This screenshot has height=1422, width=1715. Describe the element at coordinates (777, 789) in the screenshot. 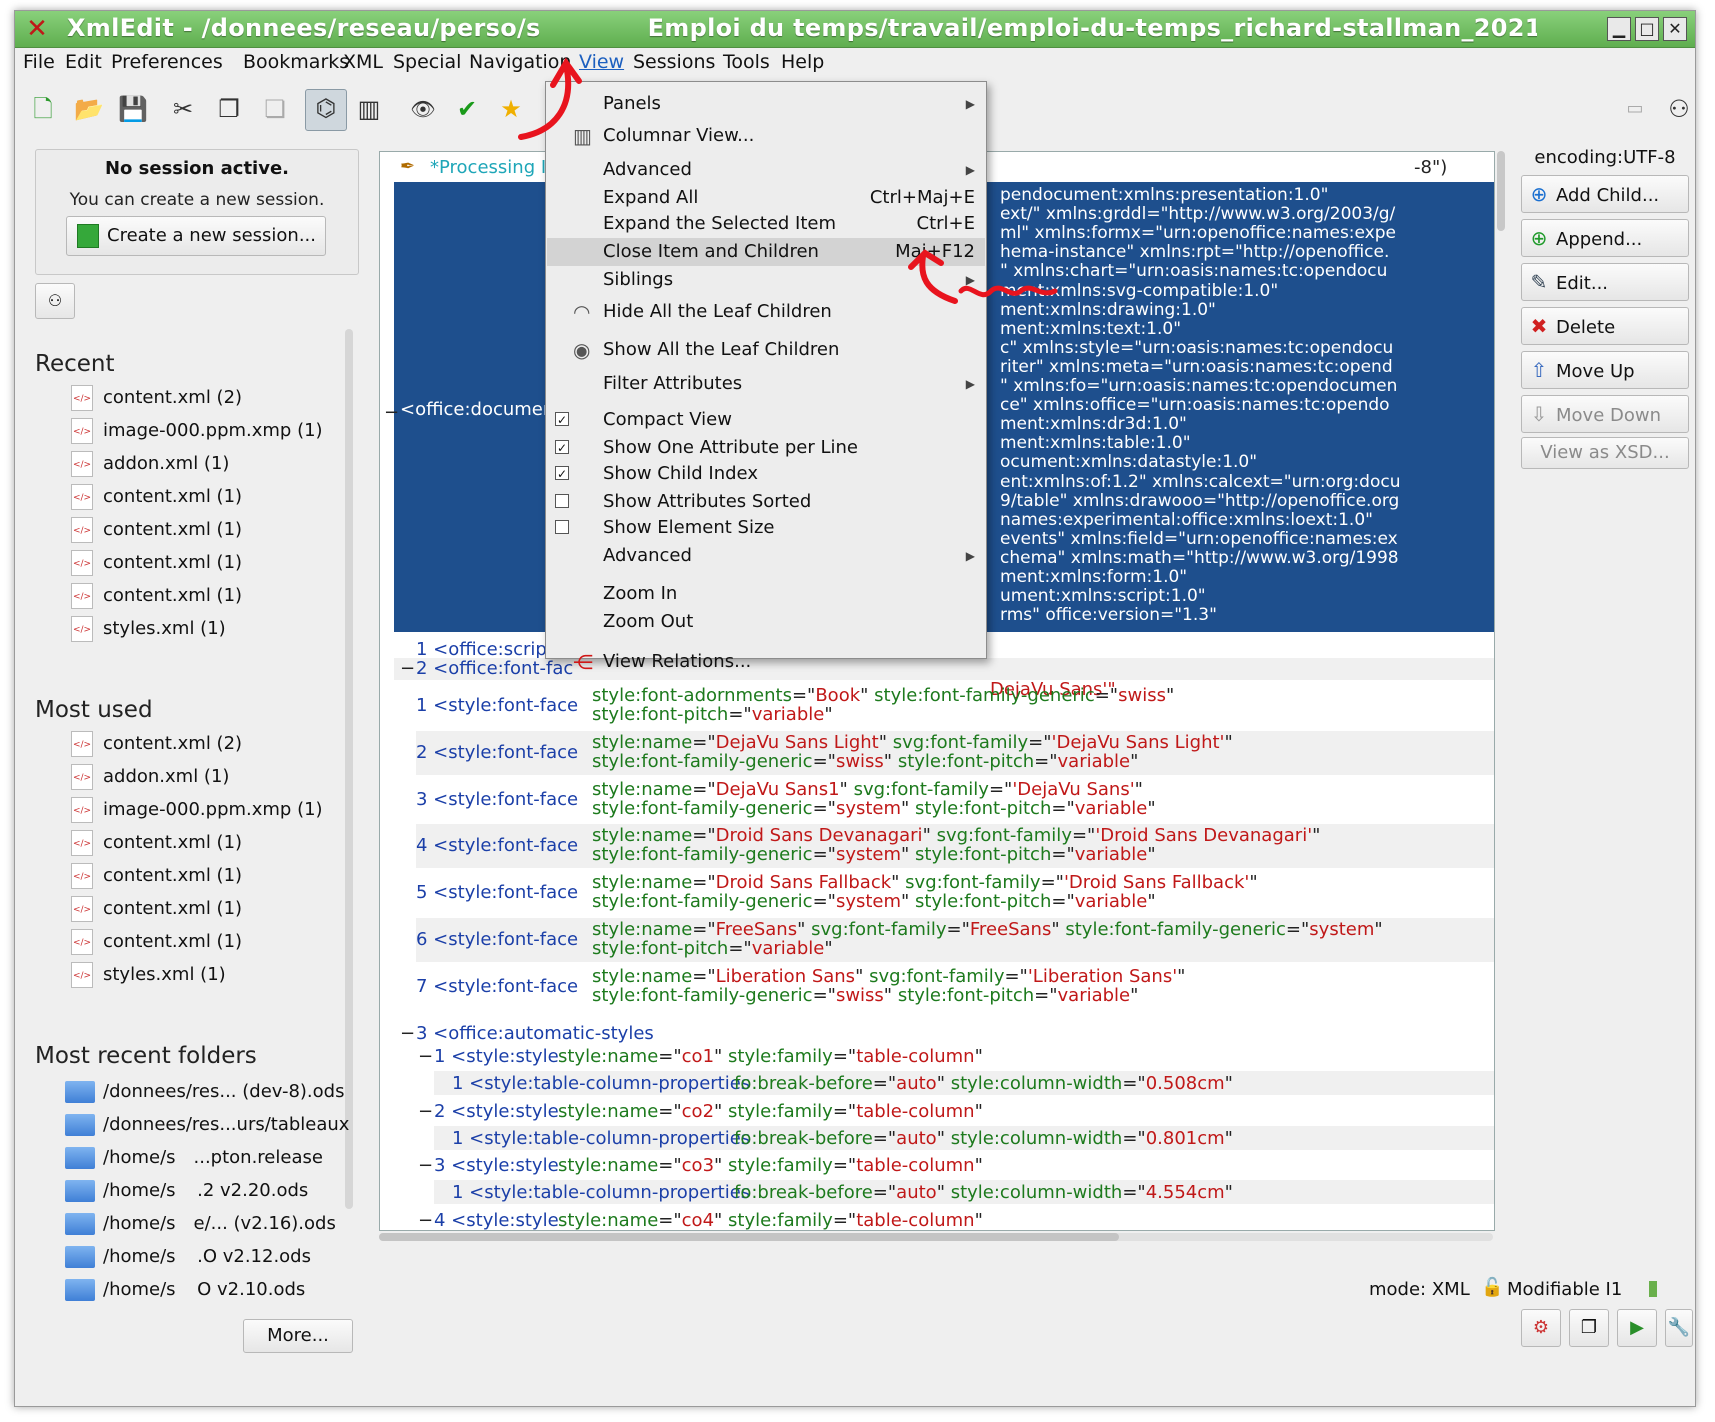

I see `attr-value: DejaVu Sans1` at that location.